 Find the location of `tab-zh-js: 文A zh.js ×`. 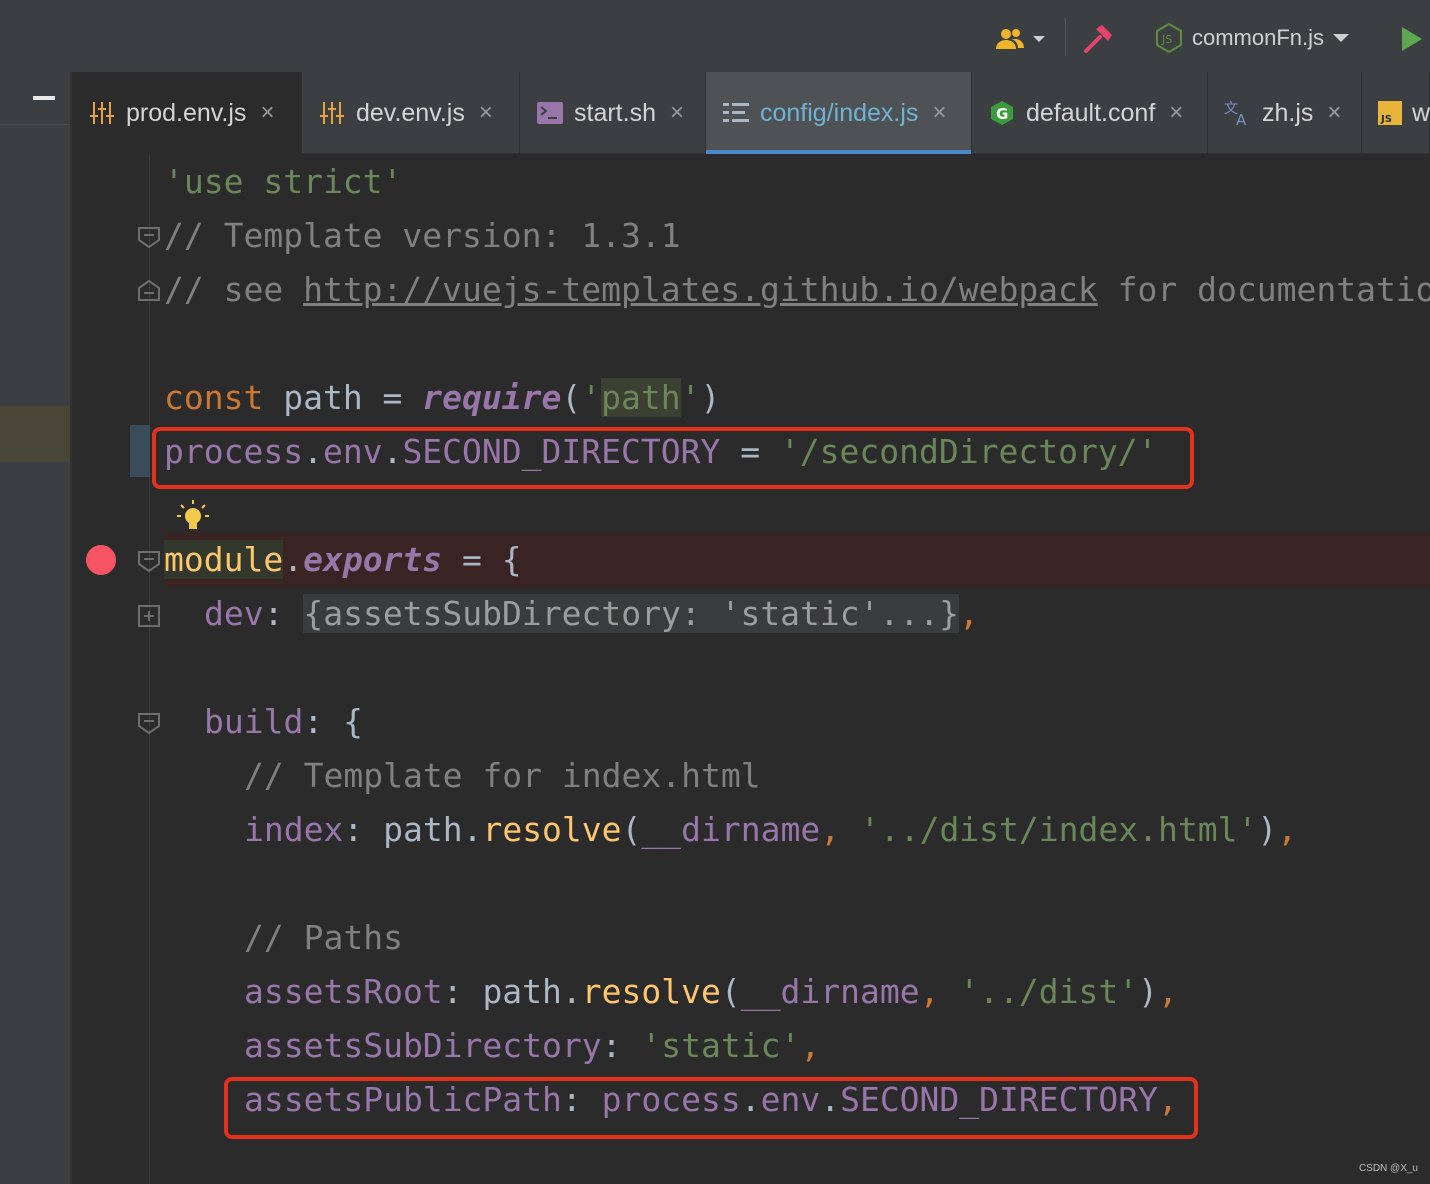

tab-zh-js: 文A zh.js × is located at coordinates (1285, 113).